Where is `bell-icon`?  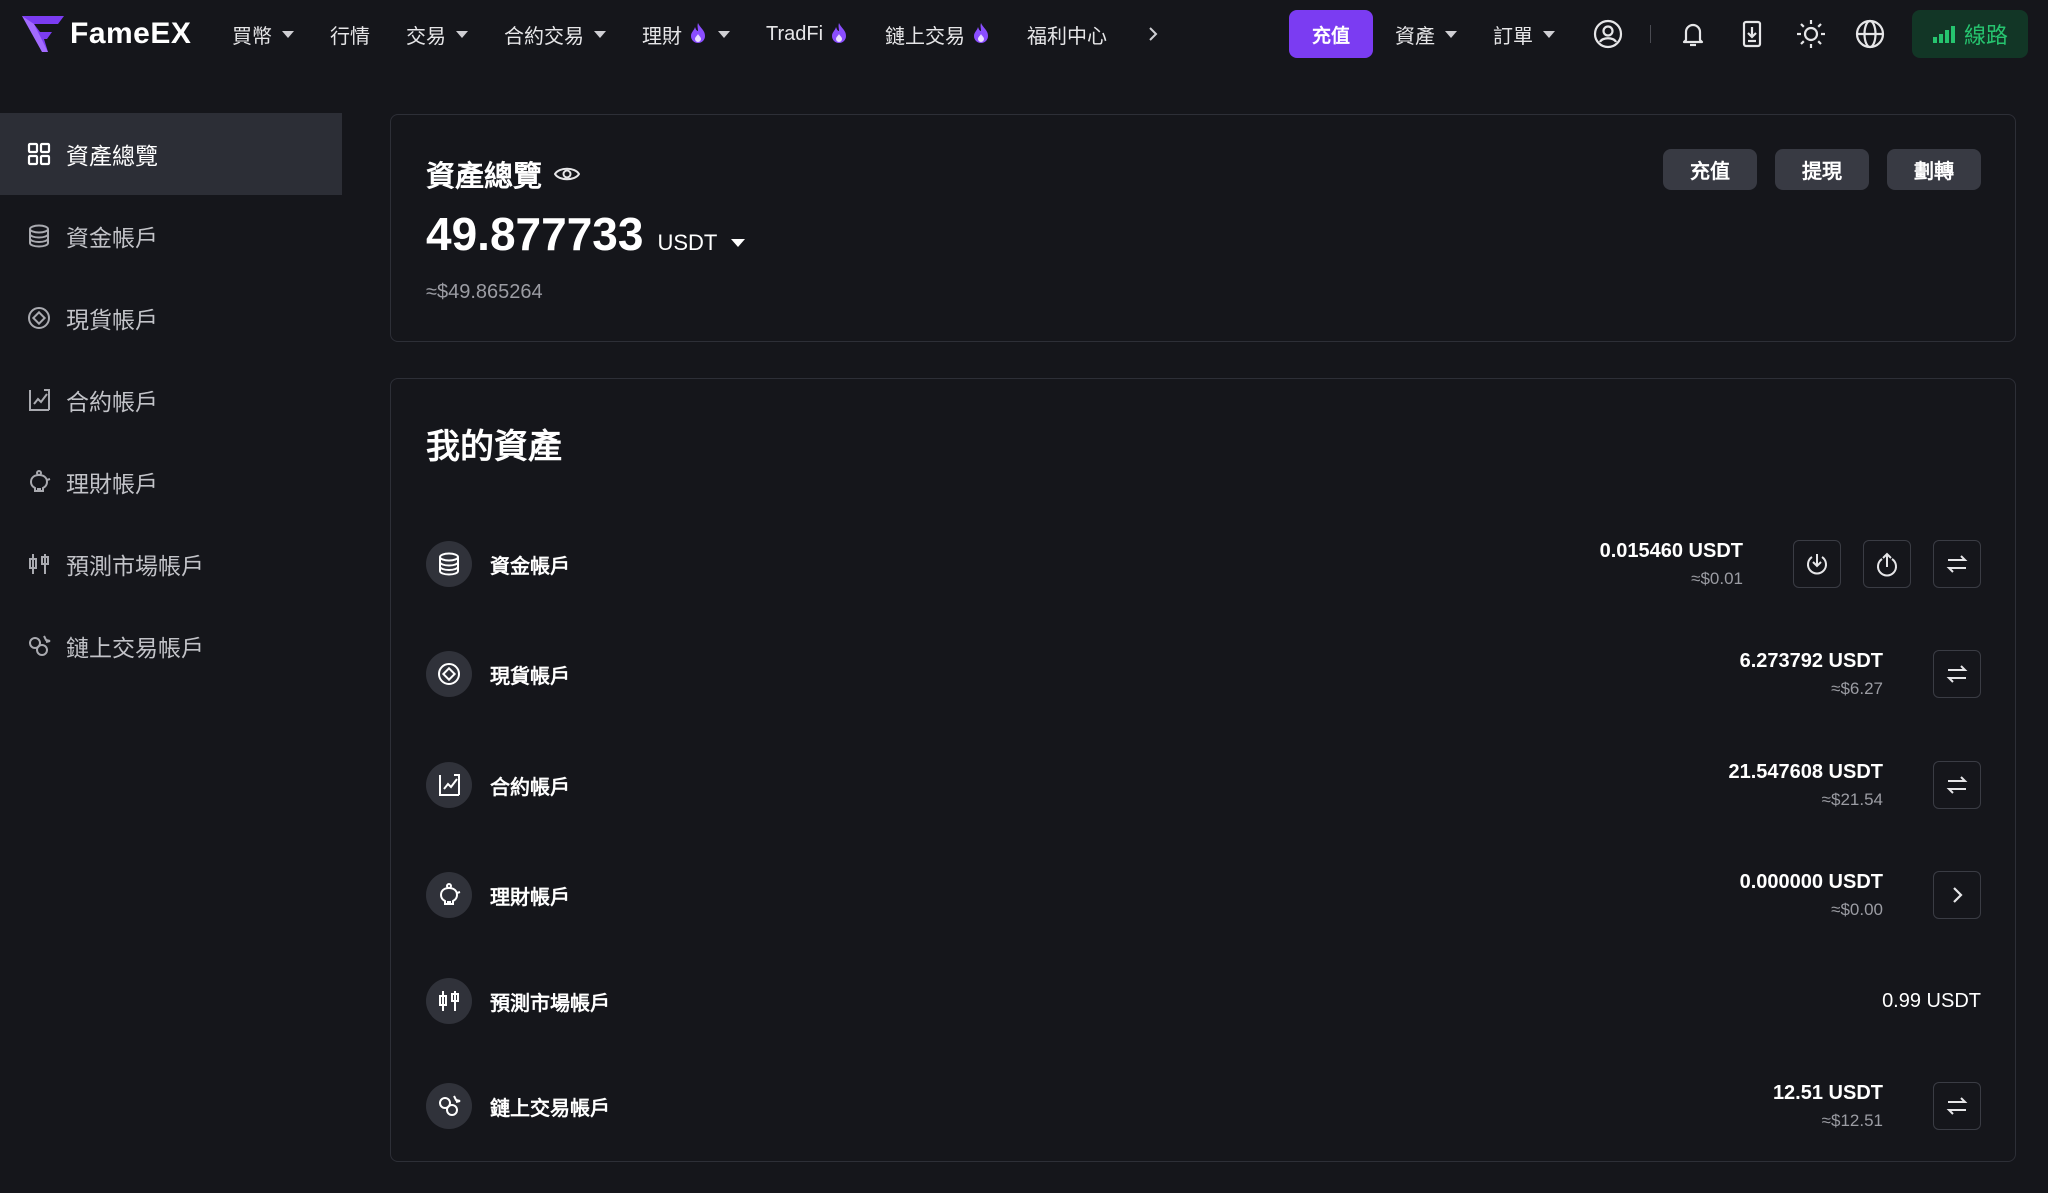 bell-icon is located at coordinates (1693, 35).